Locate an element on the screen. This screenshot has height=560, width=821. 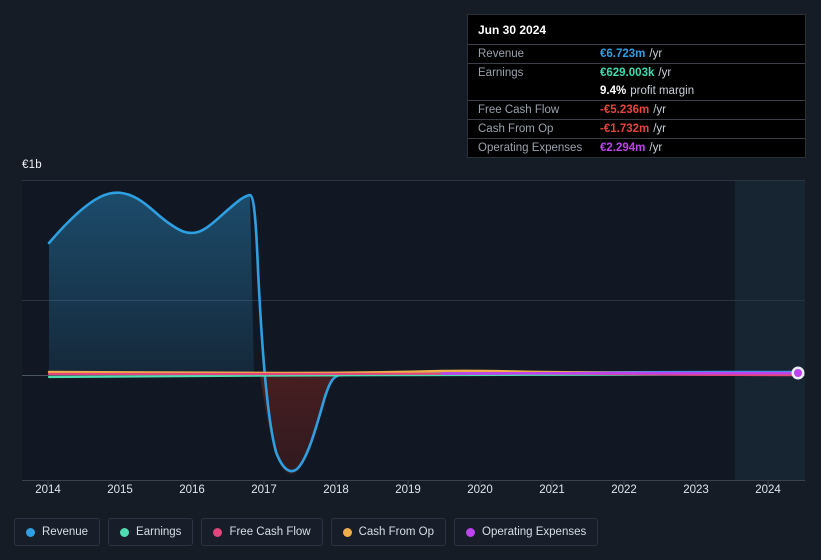
tooltip-value-free-cash-flow: -€5.236m is located at coordinates (625, 110).